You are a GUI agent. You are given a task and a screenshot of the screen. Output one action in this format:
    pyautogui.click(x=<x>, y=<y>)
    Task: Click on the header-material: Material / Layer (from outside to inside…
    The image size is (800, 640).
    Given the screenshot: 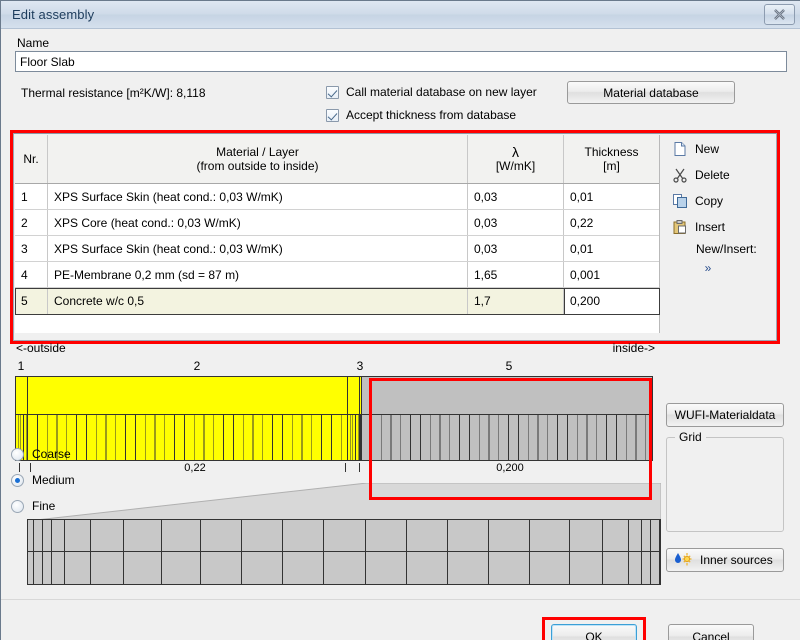 What is the action you would take?
    pyautogui.click(x=258, y=159)
    